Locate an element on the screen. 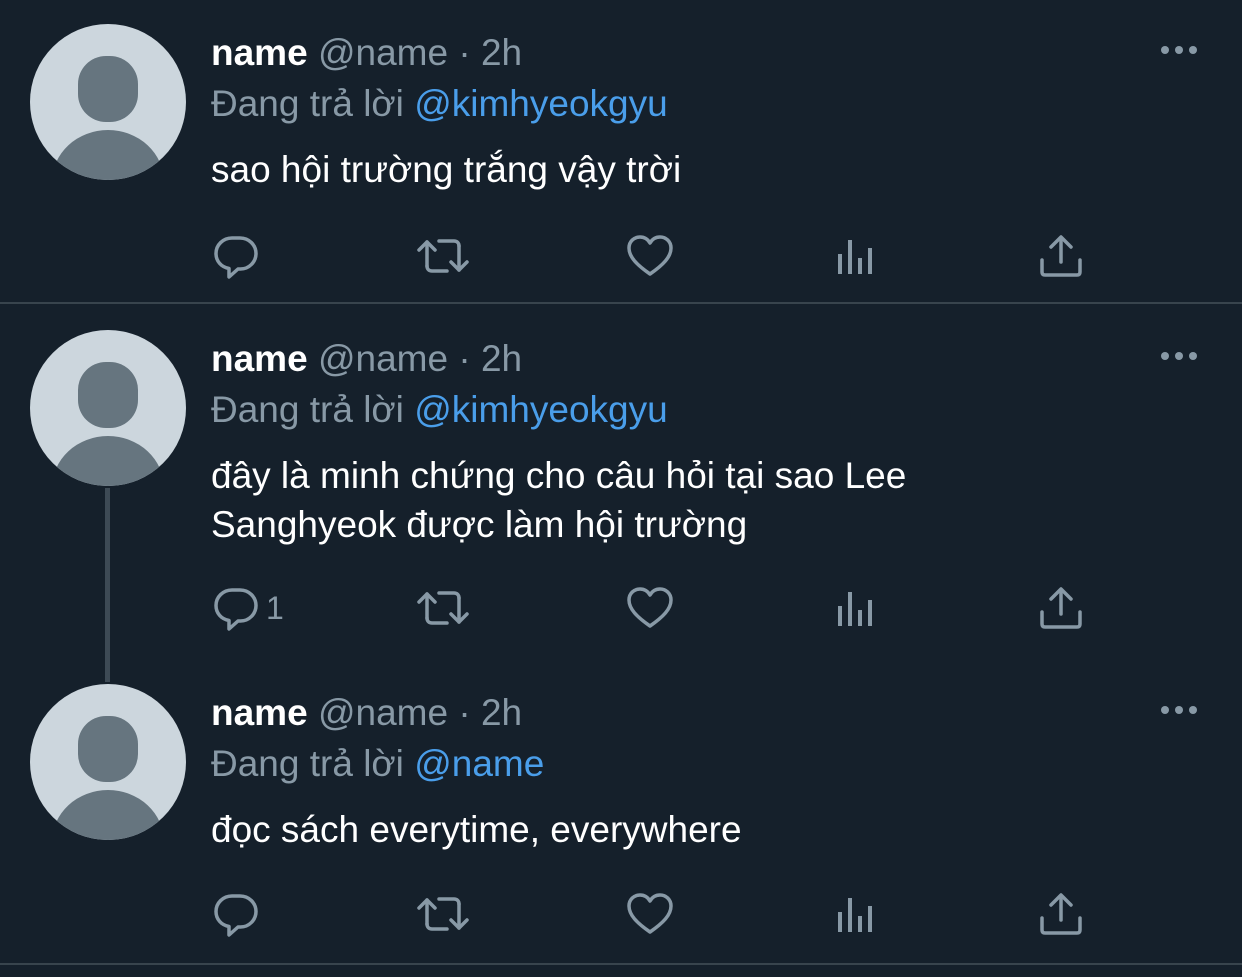 This screenshot has height=977, width=1242. reply-button: 1 is located at coordinates (248, 608).